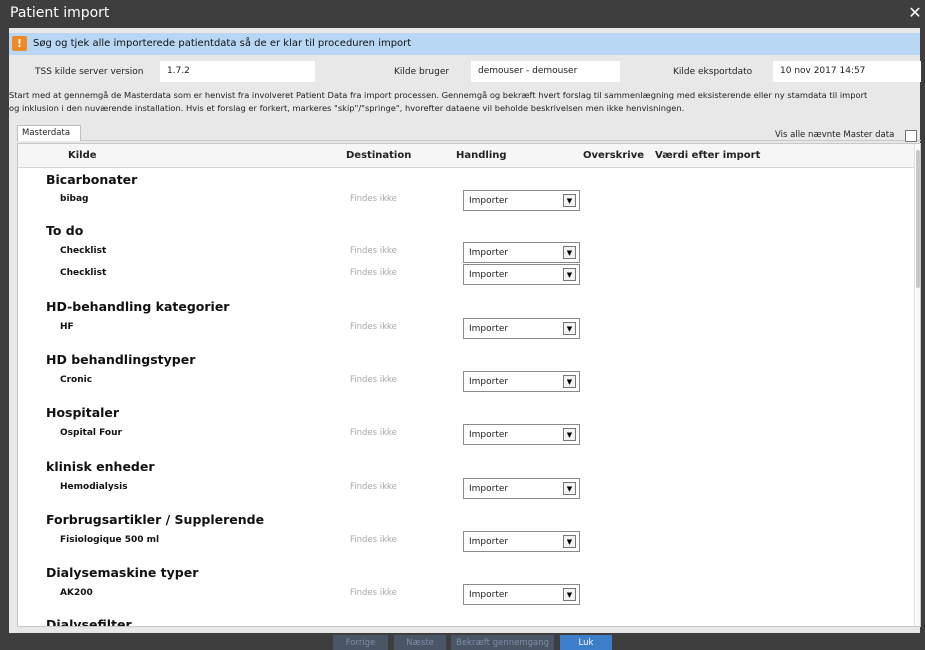 This screenshot has width=925, height=650. I want to click on warning-icon: !, so click(19, 43).